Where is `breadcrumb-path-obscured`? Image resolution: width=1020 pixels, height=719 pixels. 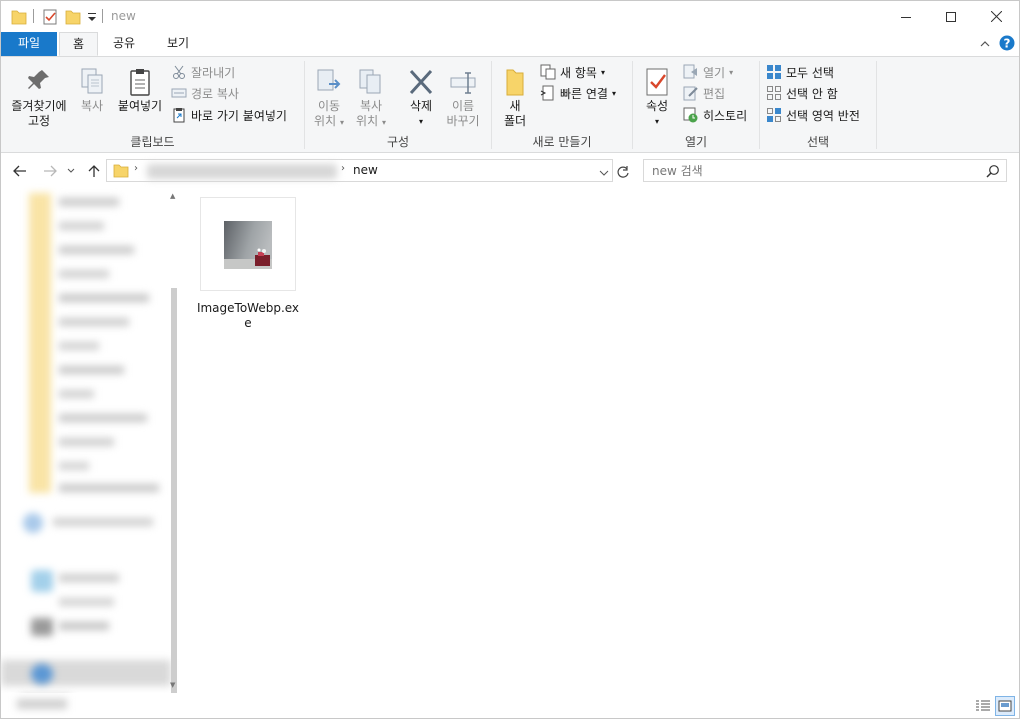 breadcrumb-path-obscured is located at coordinates (242, 171).